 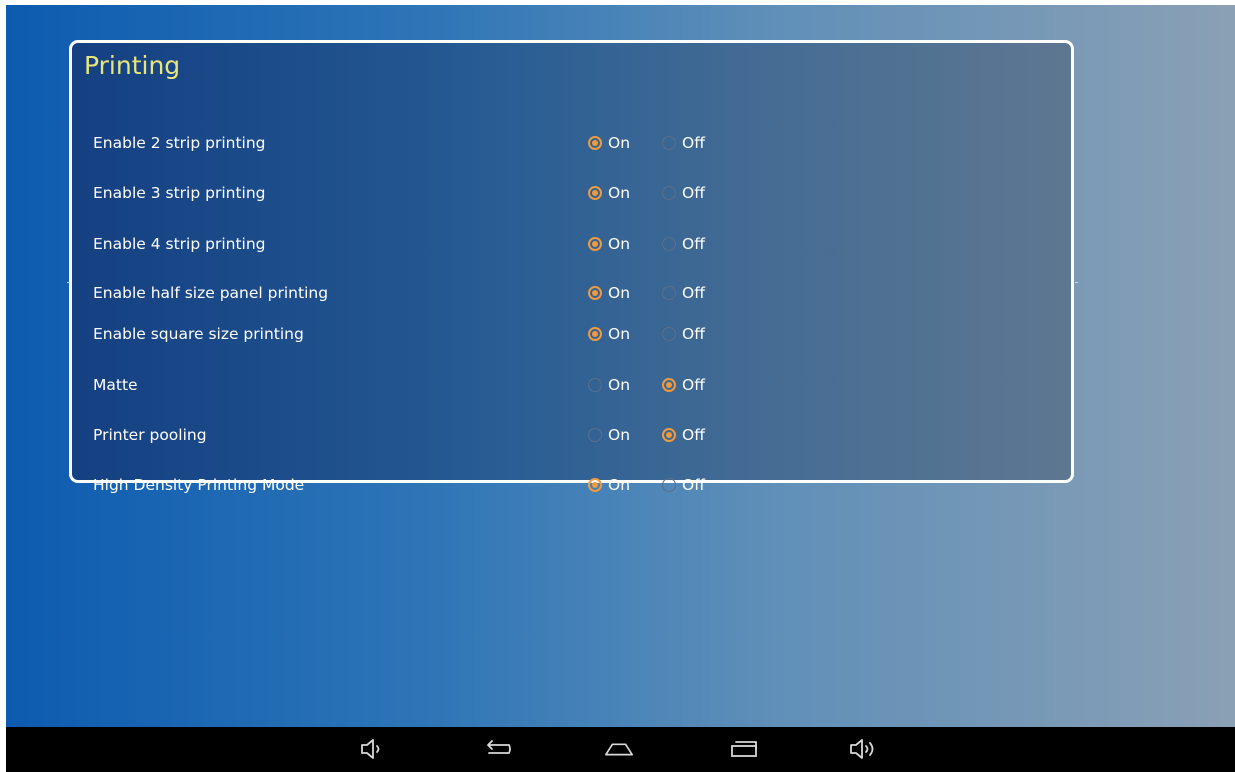 I want to click on setting-label: Printer pooling, so click(x=150, y=435).